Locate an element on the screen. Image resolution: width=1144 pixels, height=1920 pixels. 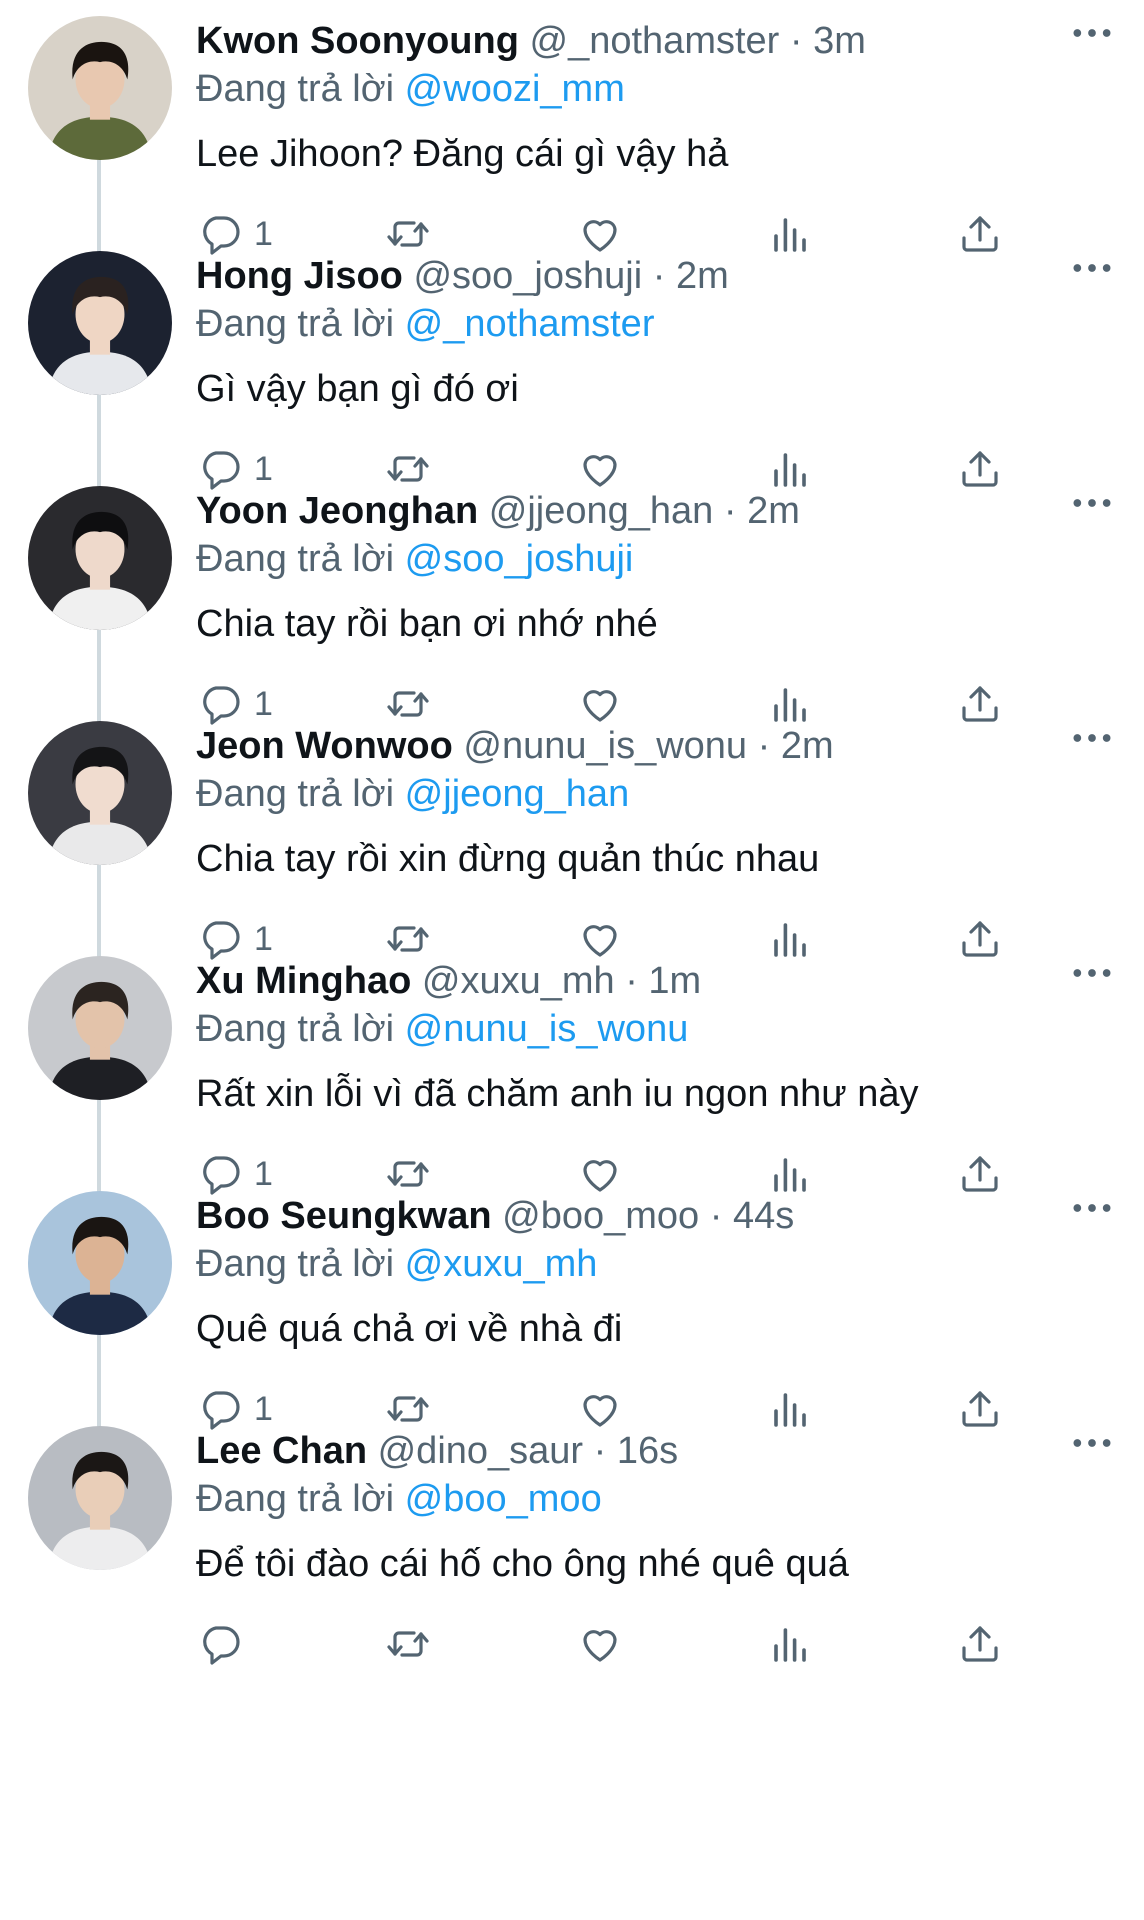
timestamp: 16s is located at coordinates (647, 1451).